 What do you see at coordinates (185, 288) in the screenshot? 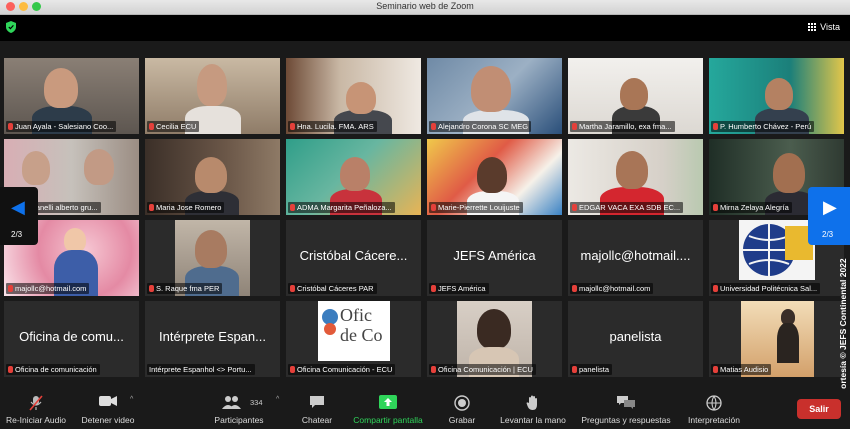
I see `participant-name-label: S. Raque fma PER` at bounding box center [185, 288].